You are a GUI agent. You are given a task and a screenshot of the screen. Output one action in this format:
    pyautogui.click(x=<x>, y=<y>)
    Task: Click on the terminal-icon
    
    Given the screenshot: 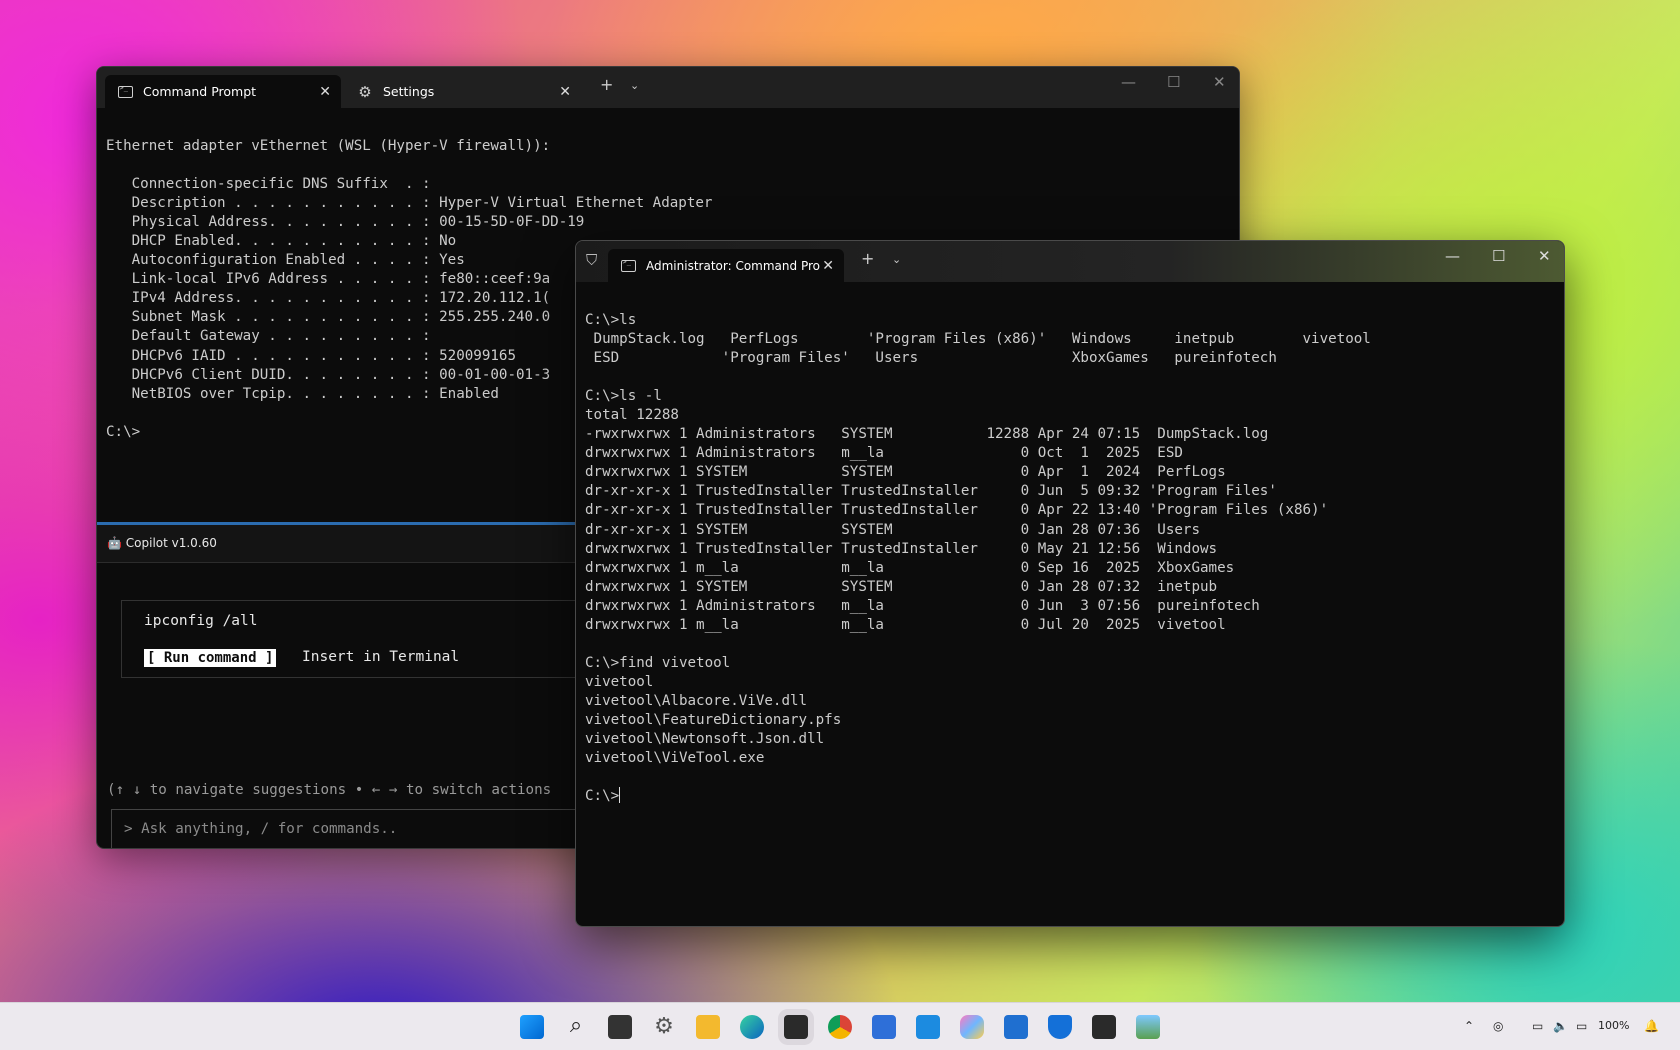 What is the action you would take?
    pyautogui.click(x=796, y=1027)
    